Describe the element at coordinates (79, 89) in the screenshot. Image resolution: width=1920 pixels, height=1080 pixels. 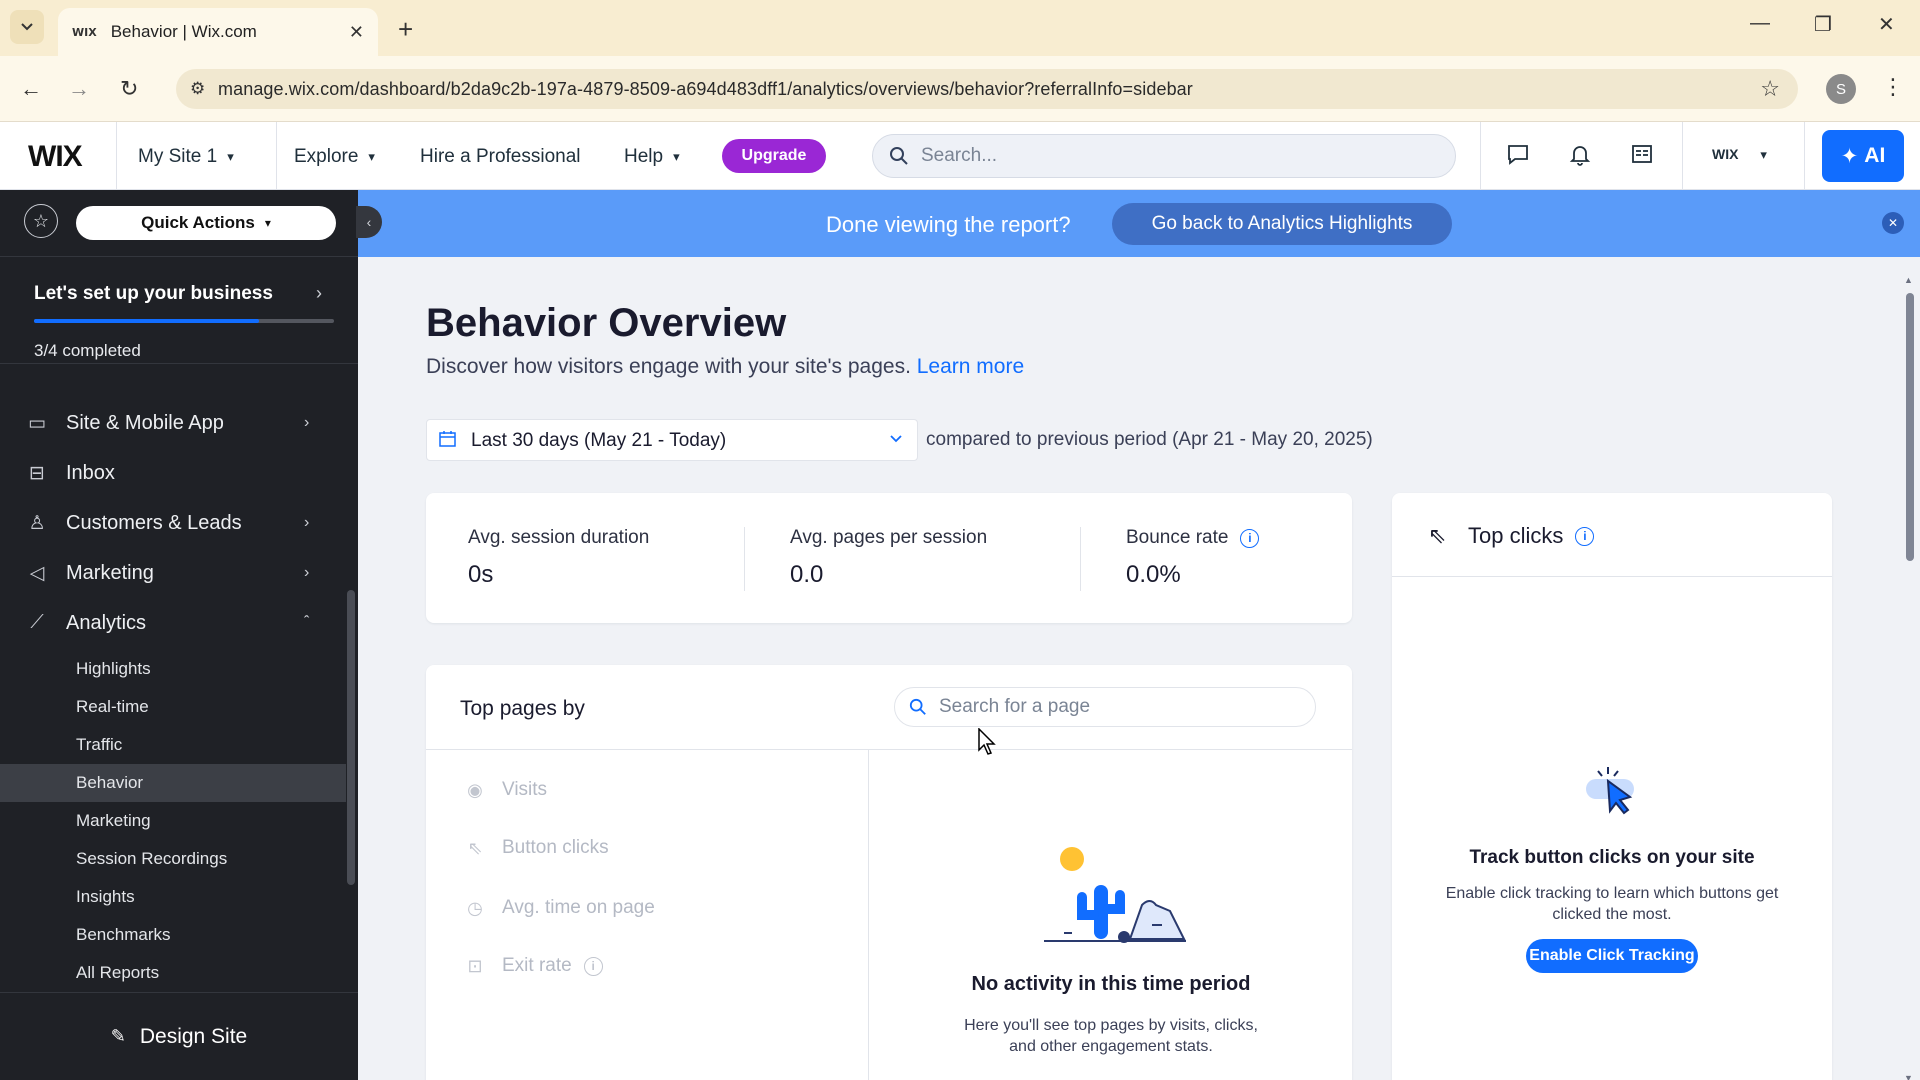
I see `forward-arrow-icon: →` at that location.